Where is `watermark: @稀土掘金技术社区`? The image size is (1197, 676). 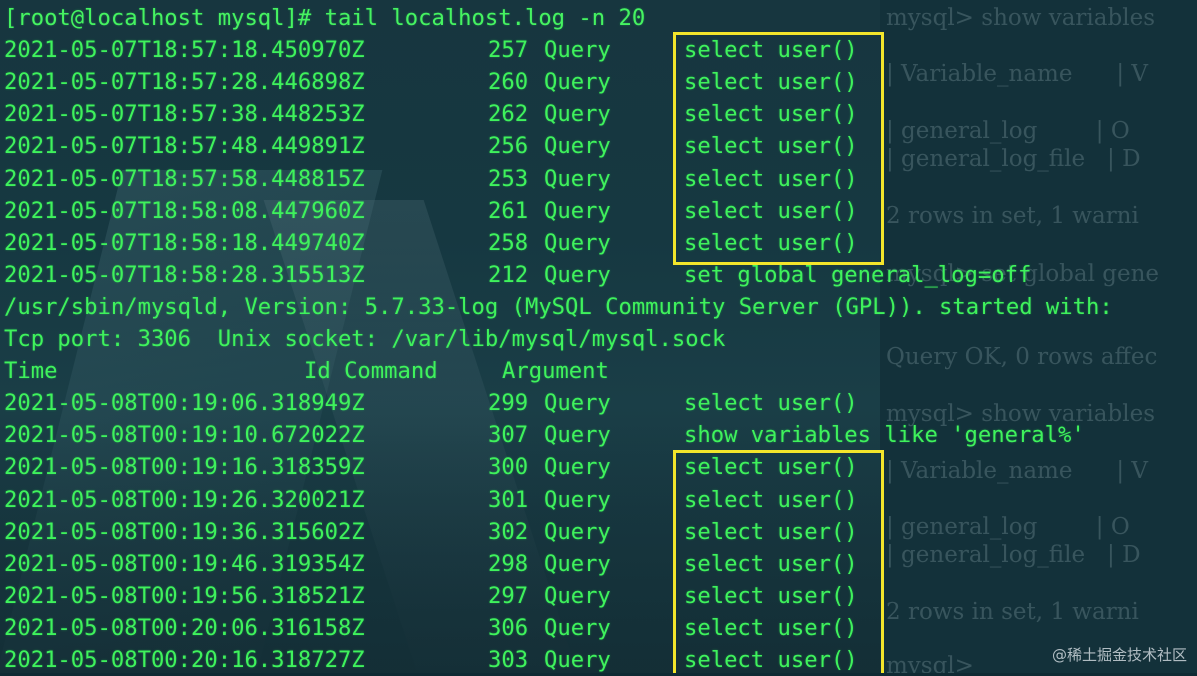
watermark: @稀土掘金技术社区 is located at coordinates (1119, 655).